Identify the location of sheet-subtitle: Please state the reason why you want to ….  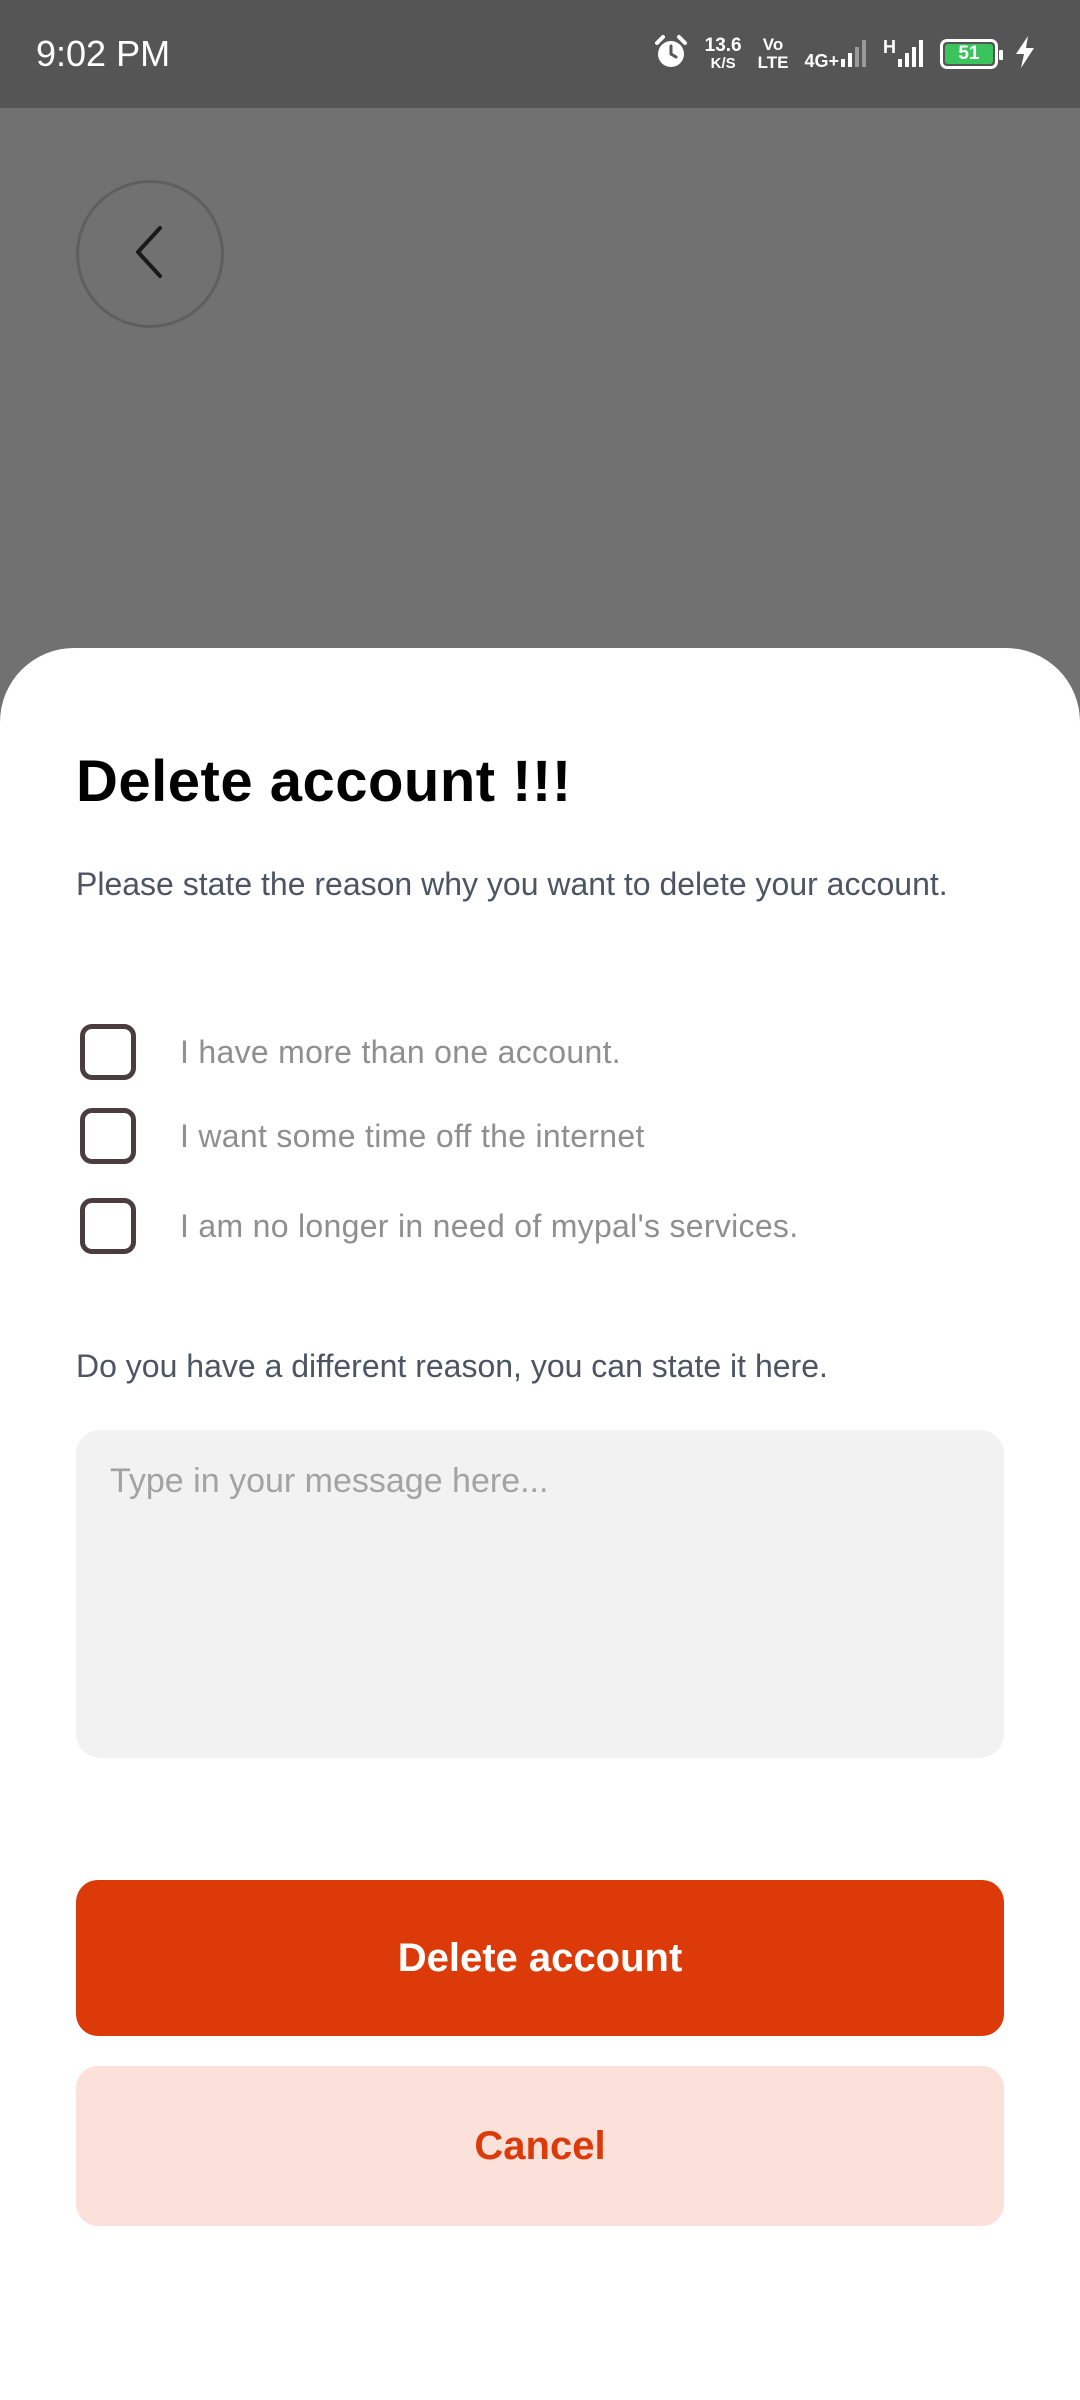
(512, 884).